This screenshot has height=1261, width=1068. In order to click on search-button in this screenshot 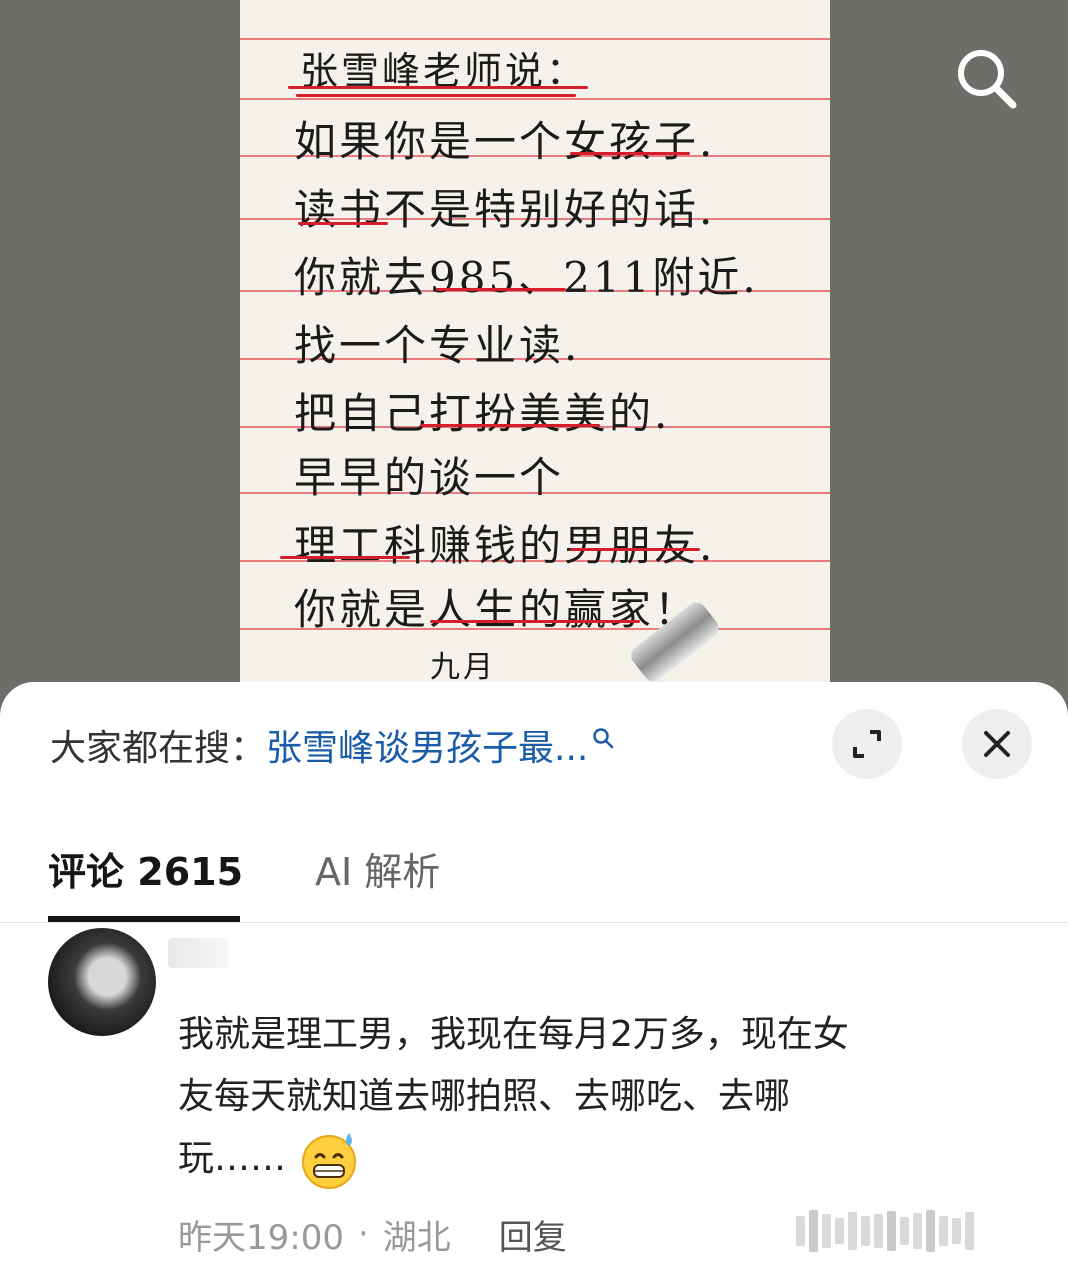, I will do `click(986, 78)`.